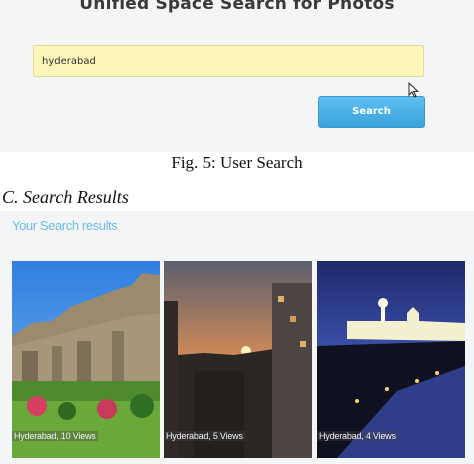 This screenshot has height=464, width=474. I want to click on result-caption: Hyderabad, 5 Views, so click(204, 436).